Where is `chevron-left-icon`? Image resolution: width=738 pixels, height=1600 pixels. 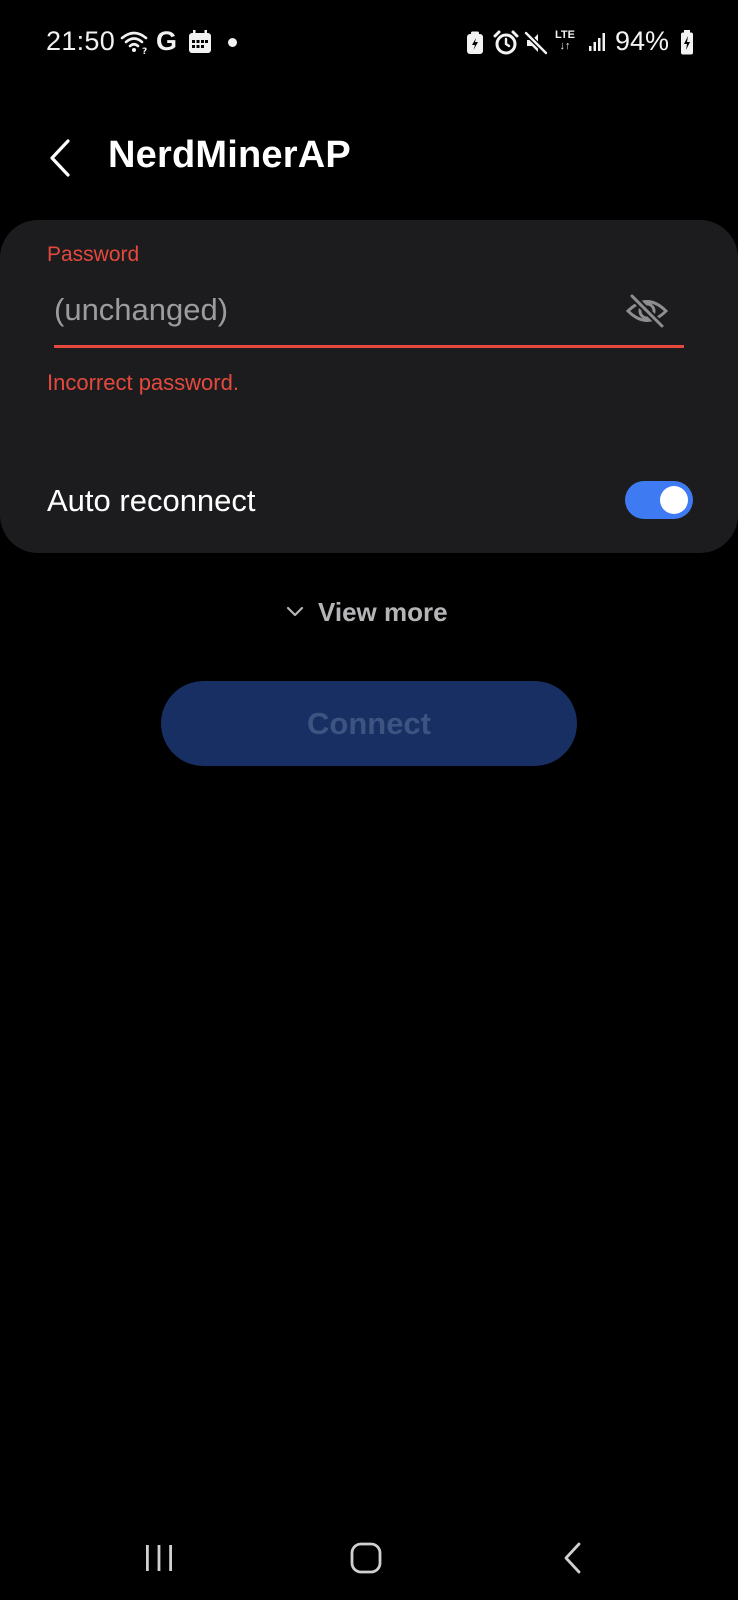
chevron-left-icon is located at coordinates (60, 158).